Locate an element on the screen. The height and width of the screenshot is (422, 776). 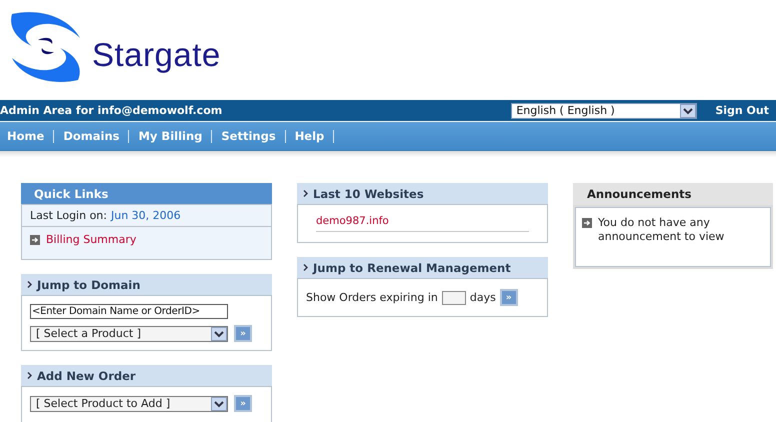
domain-input-field: <Enter Domain Name or OrderID> is located at coordinates (129, 311).